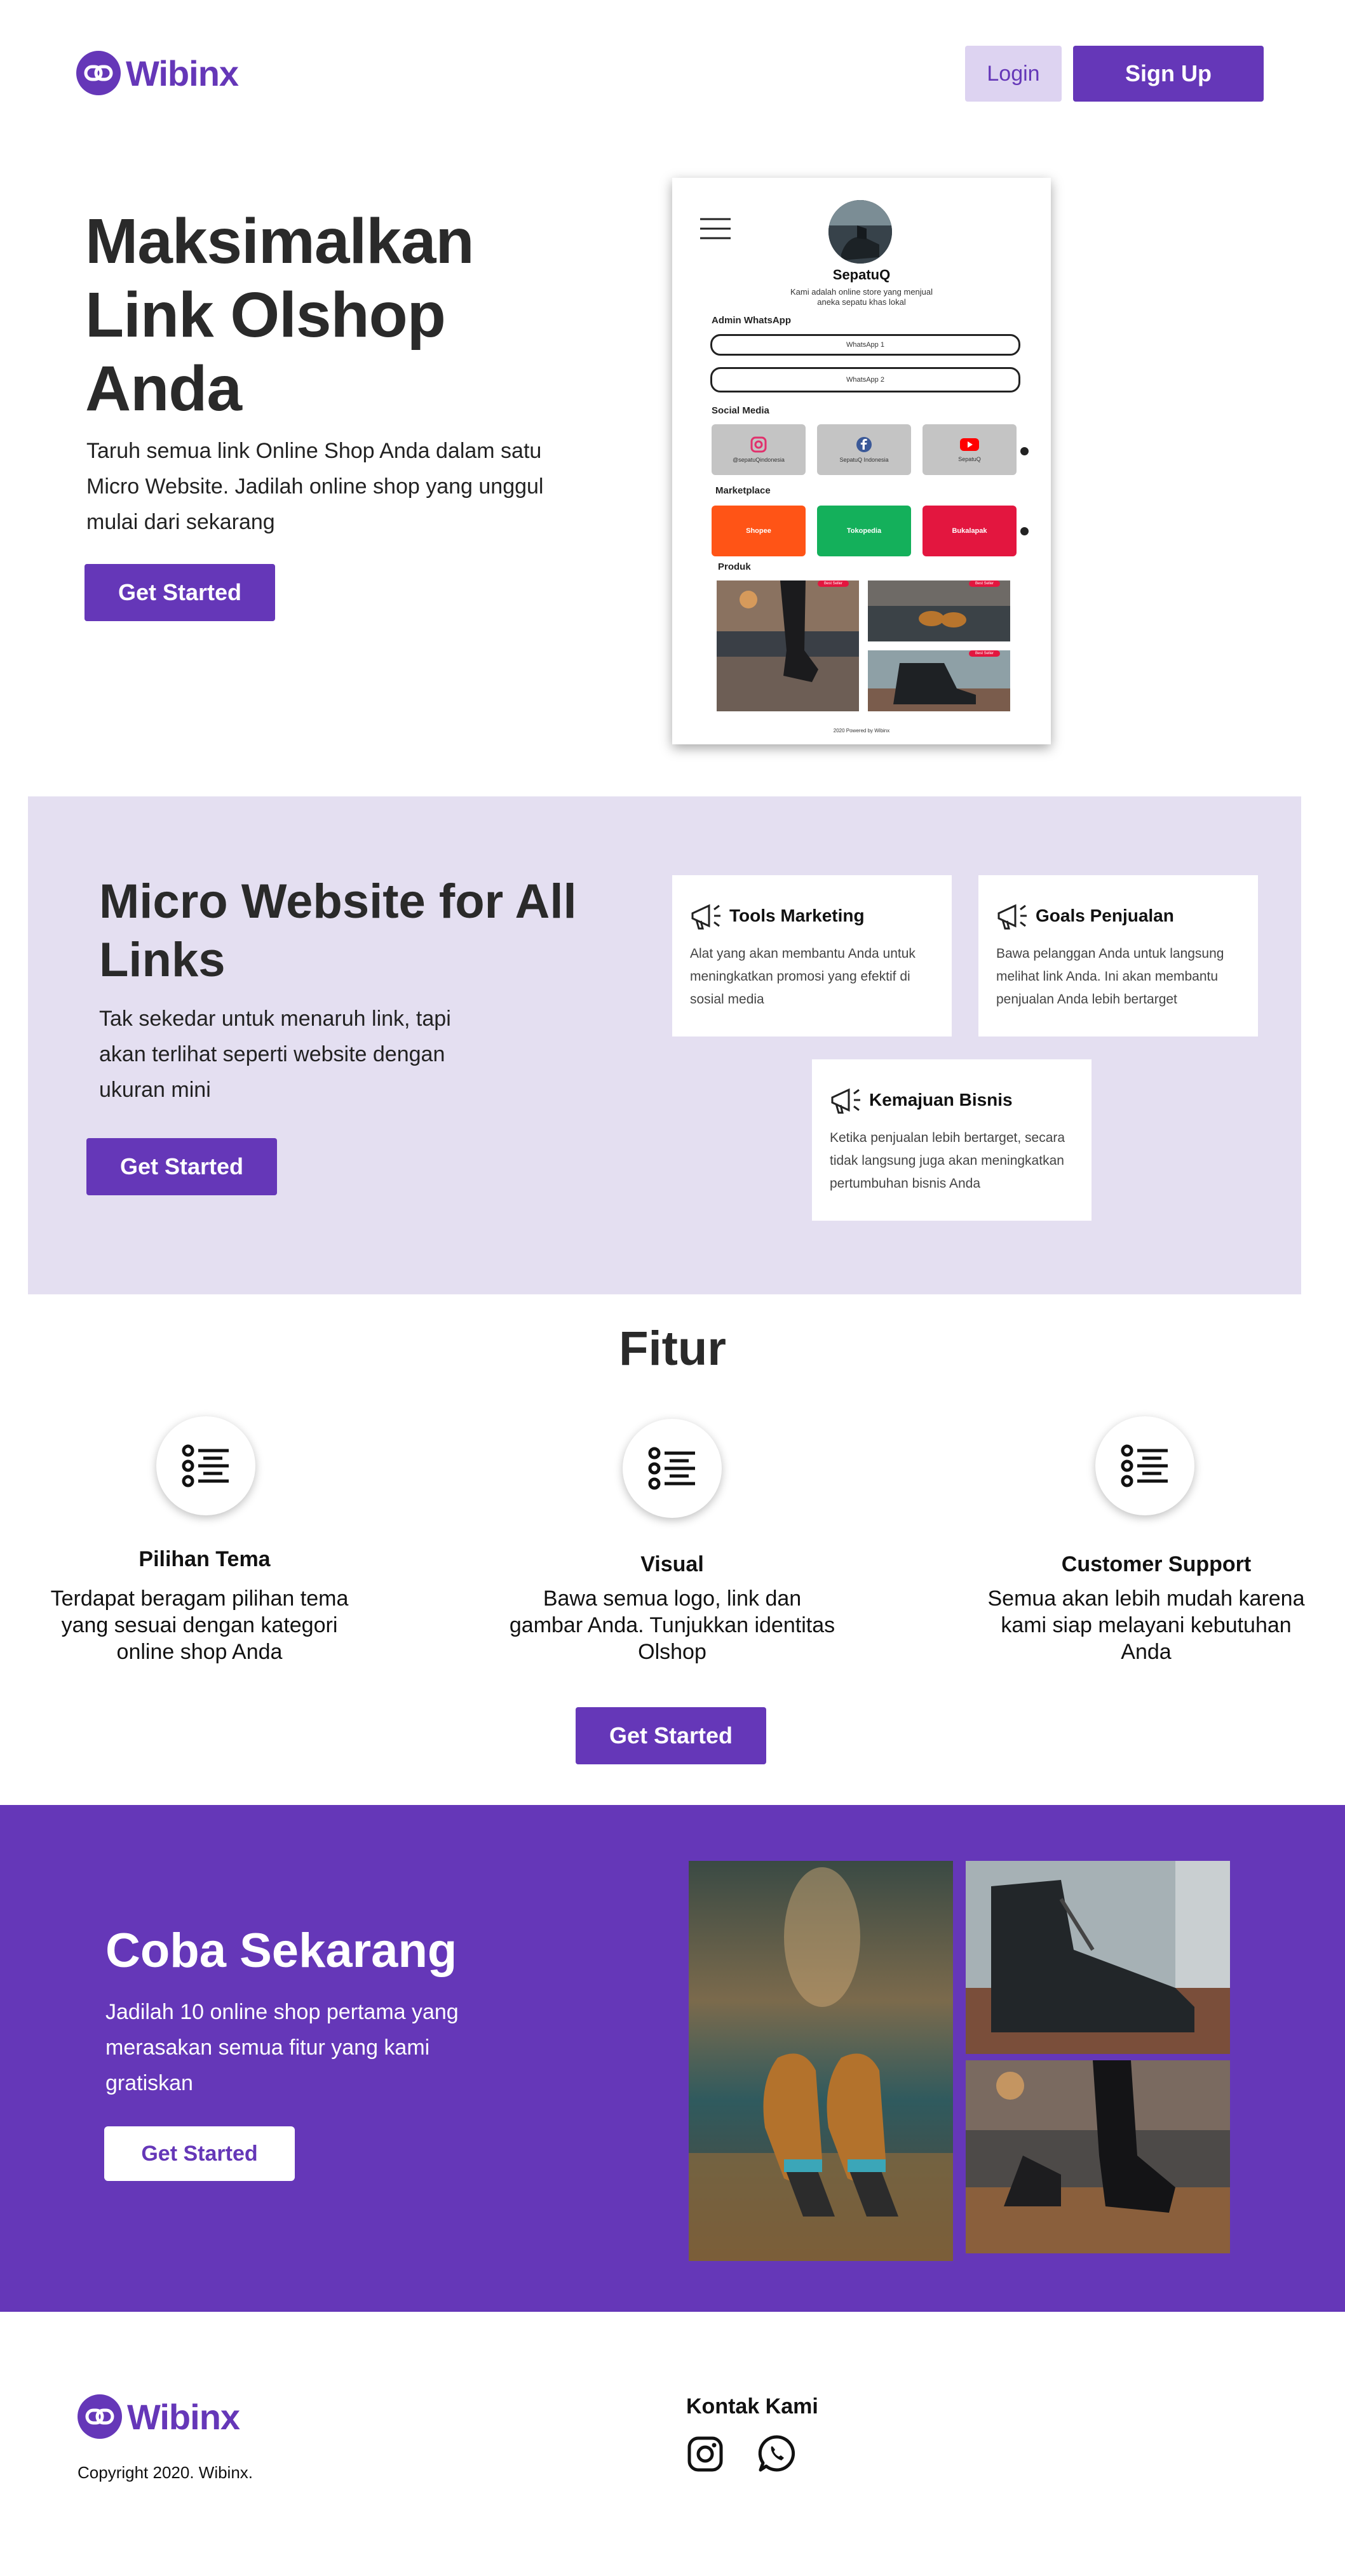 This screenshot has height=2576, width=1345. I want to click on social-facebook-label: SepatuQ Indonesia, so click(864, 460).